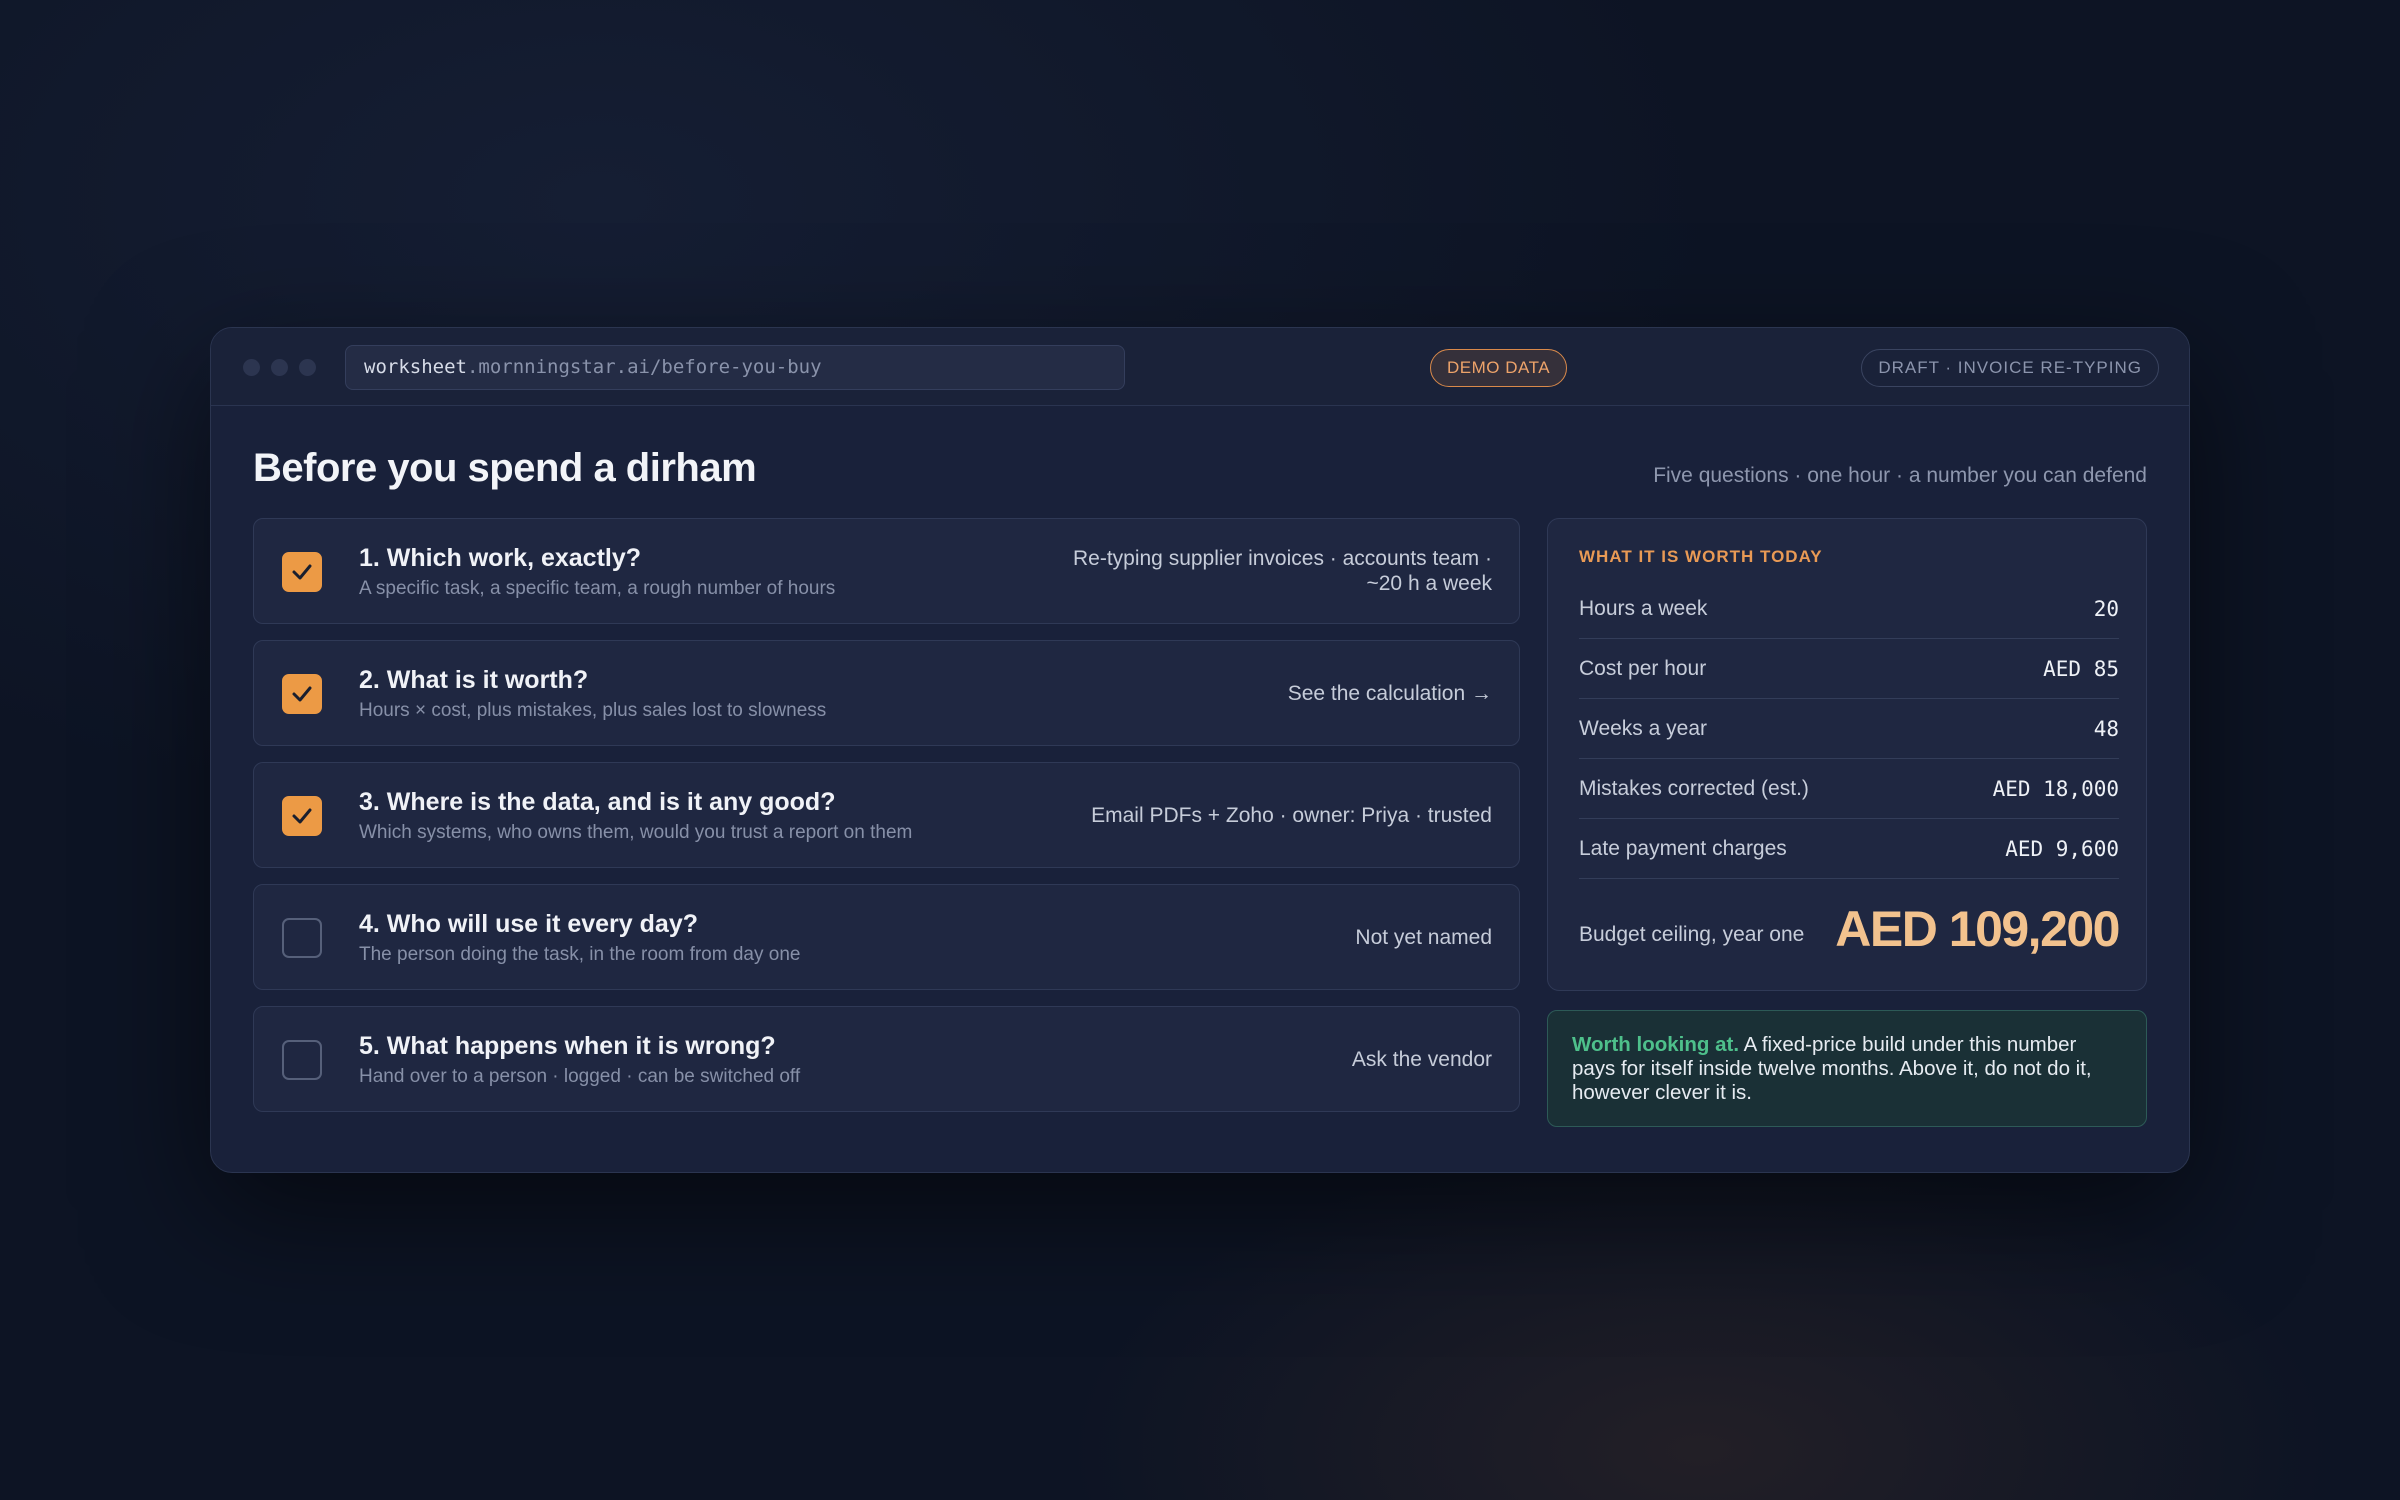 The image size is (2400, 1500). Describe the element at coordinates (1849, 849) in the screenshot. I see `worth-row-late-charges: Late payment charges AED 9,600` at that location.